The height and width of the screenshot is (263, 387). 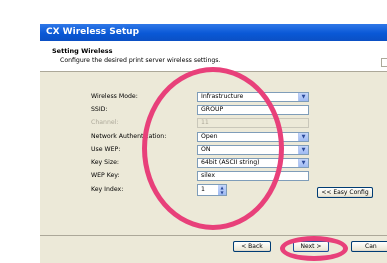 I want to click on wep-key-label: WEP Key:, so click(x=105, y=175).